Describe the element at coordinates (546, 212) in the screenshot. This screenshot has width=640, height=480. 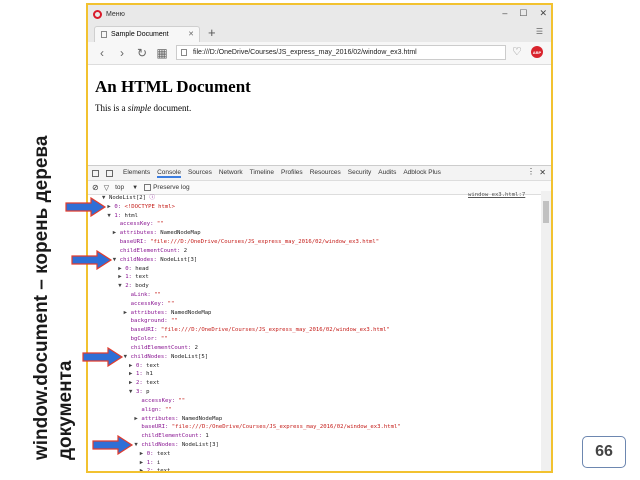
I see `scrollbar-thumb` at that location.